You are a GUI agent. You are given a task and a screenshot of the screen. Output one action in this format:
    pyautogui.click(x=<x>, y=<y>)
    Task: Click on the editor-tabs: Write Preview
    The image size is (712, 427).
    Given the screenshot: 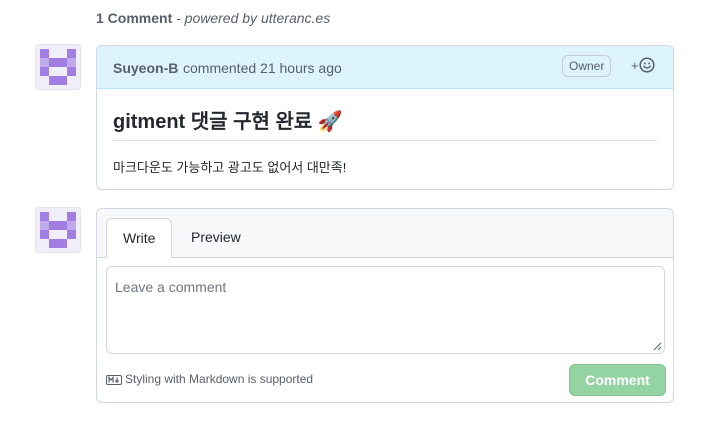 What is the action you would take?
    pyautogui.click(x=385, y=233)
    